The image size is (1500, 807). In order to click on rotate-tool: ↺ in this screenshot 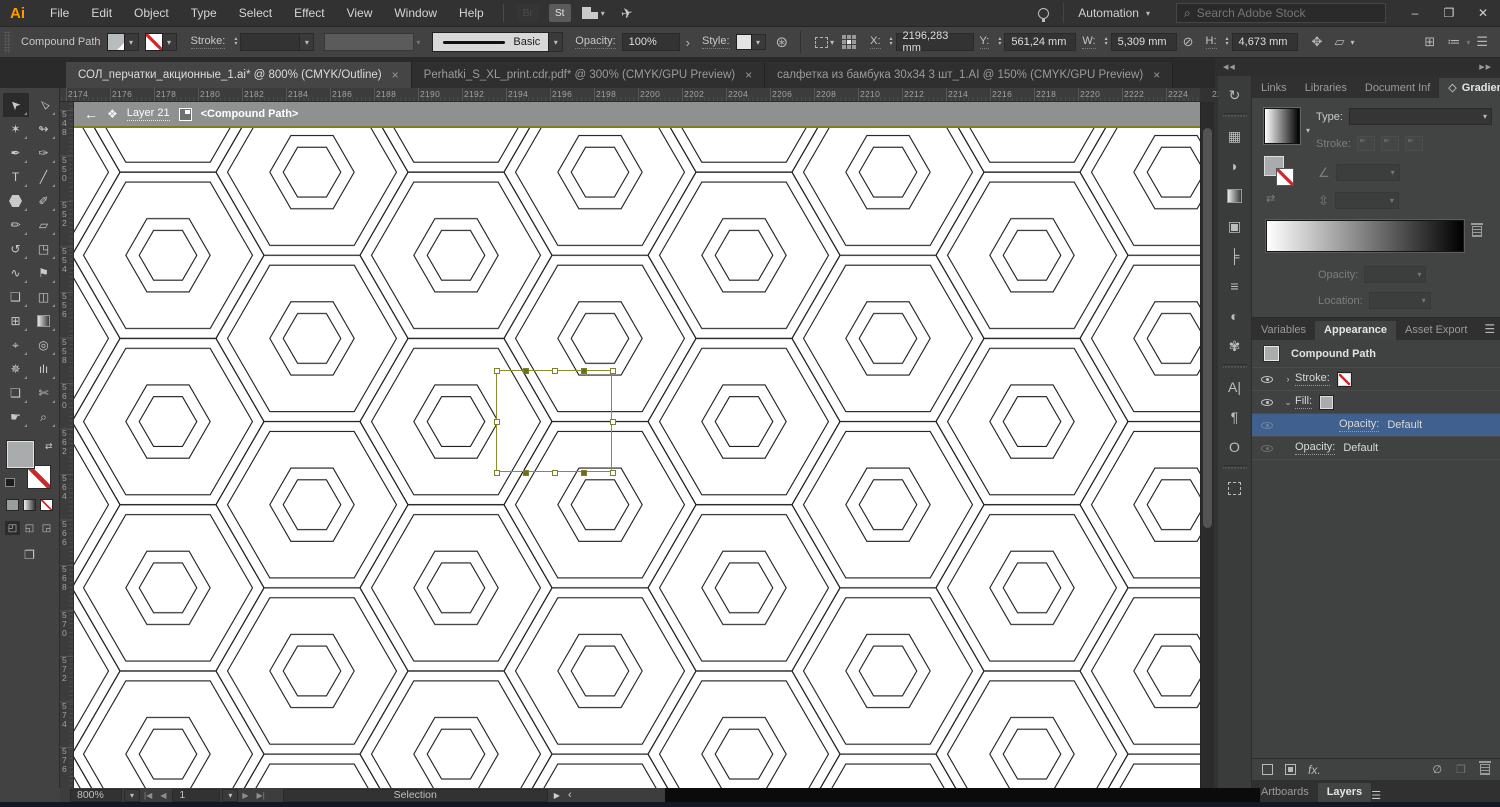, I will do `click(16, 249)`.